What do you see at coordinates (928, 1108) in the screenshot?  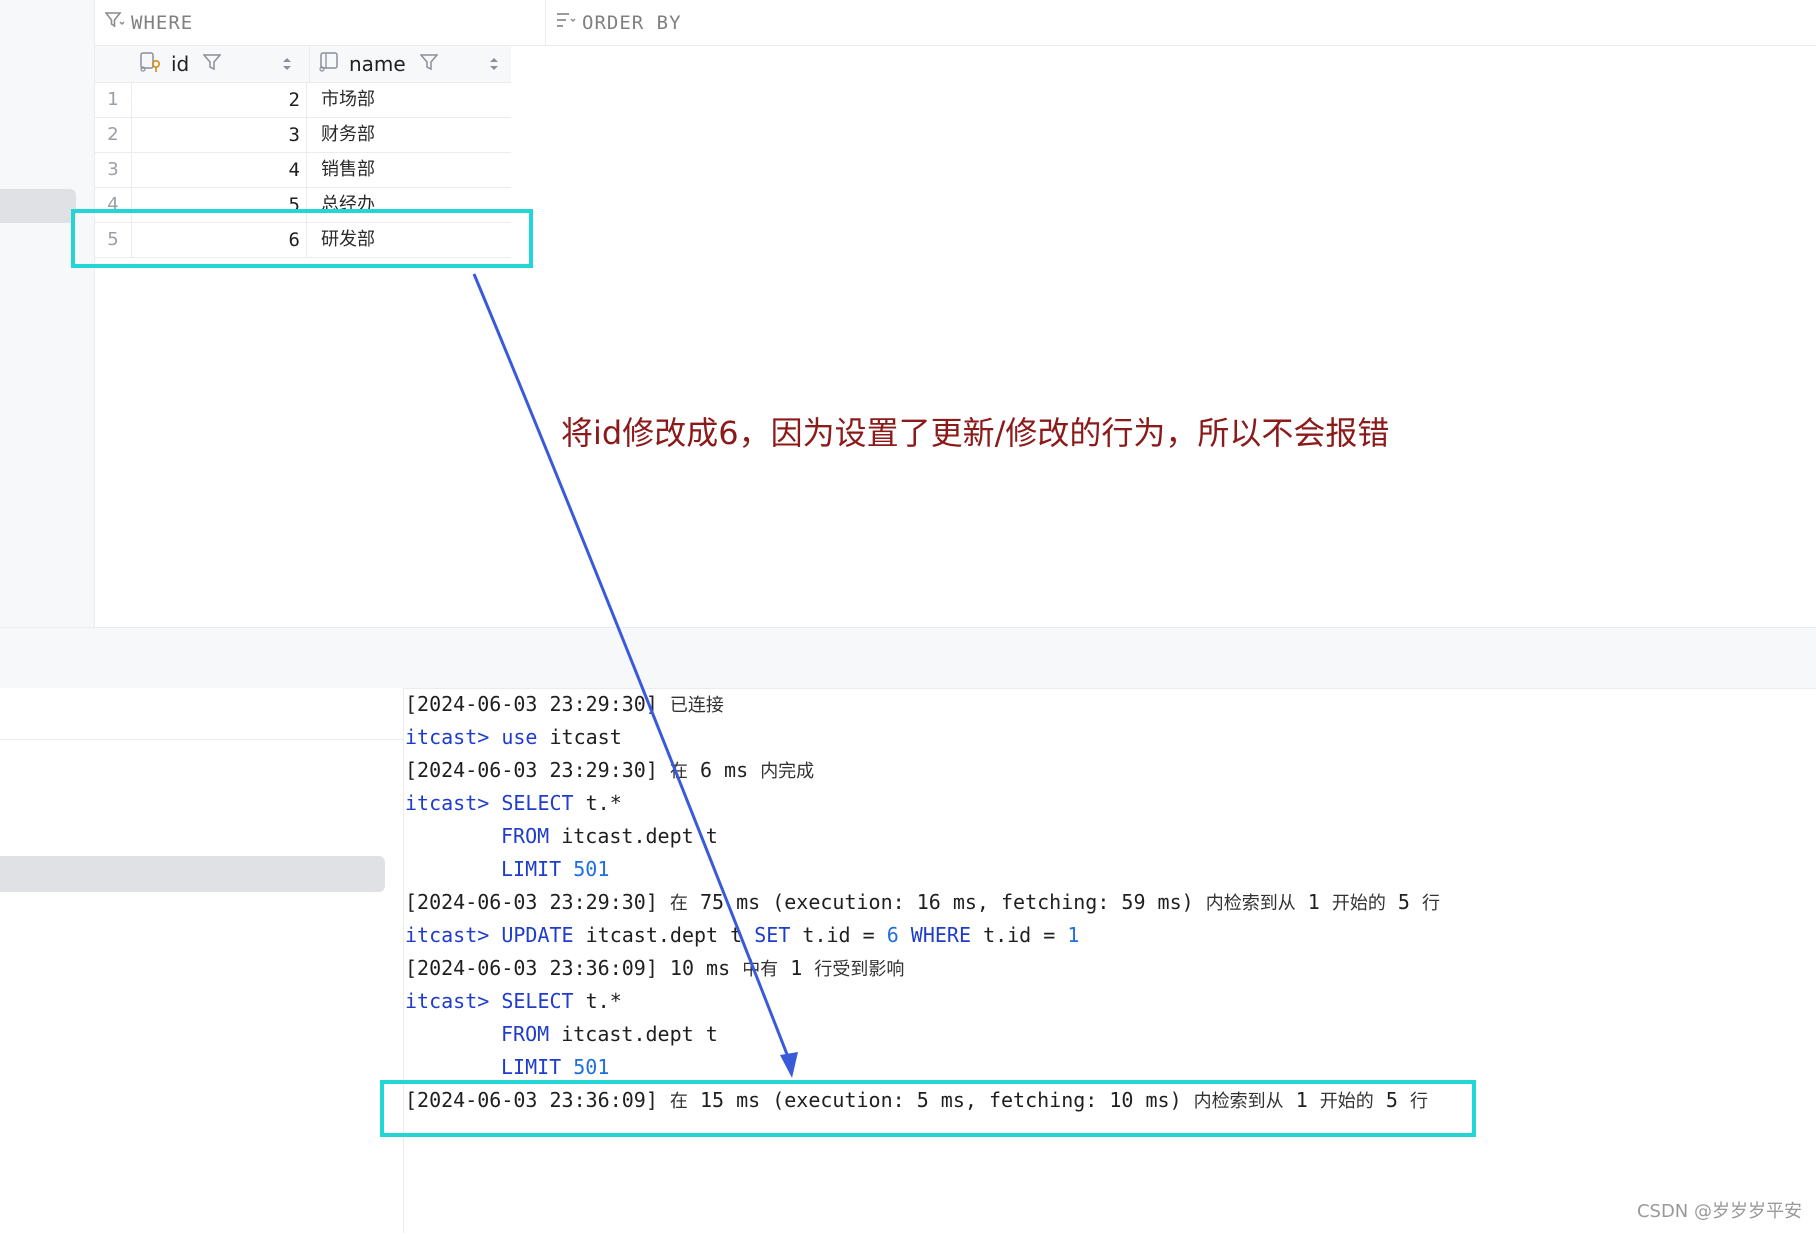 I see `highlight-box-result-log` at bounding box center [928, 1108].